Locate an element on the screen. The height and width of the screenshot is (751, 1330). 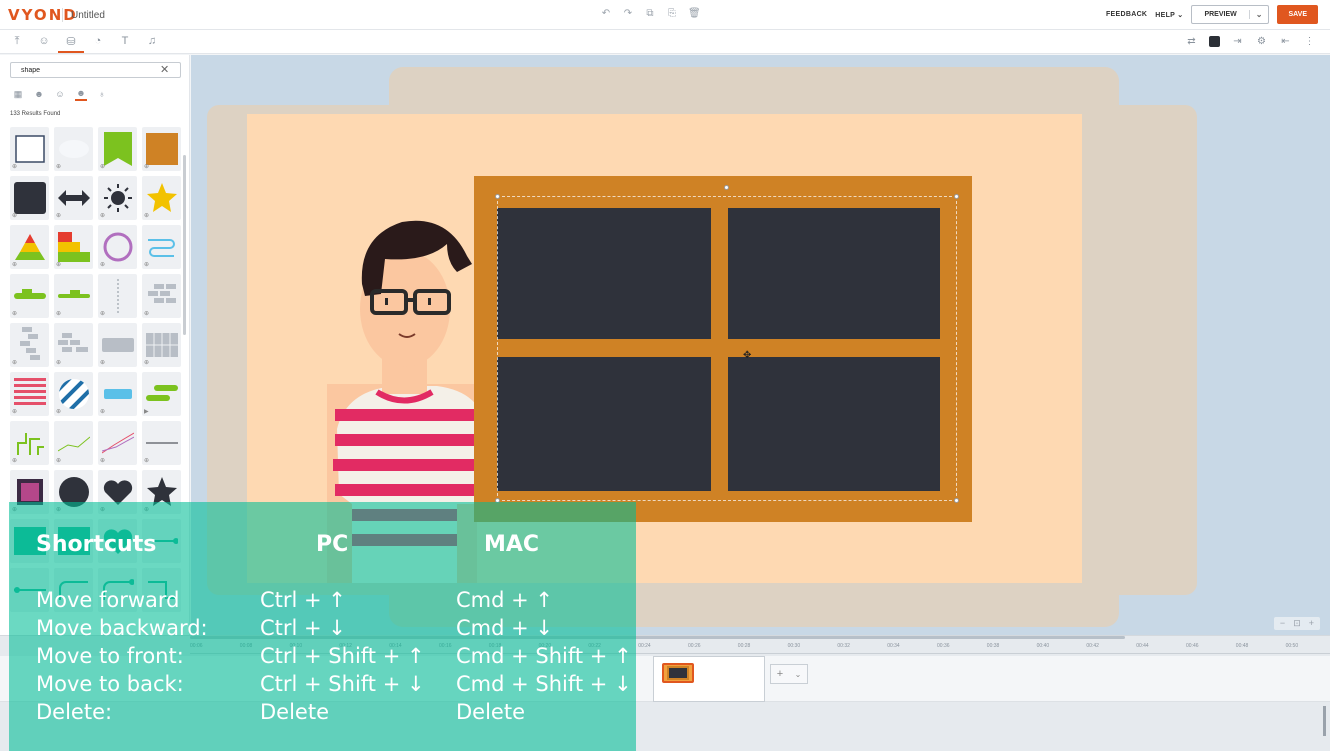
asset-red-stripes: ⊕ is located at coordinates (29, 394).